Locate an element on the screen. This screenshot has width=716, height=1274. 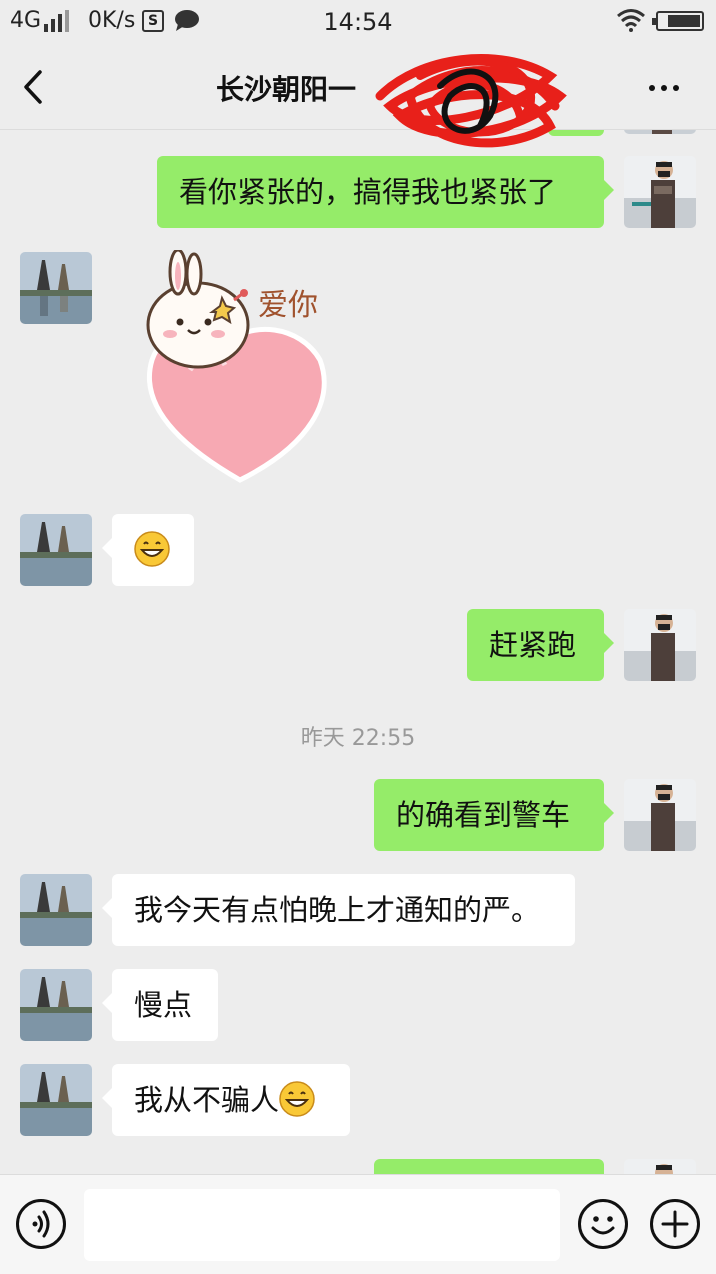
sticker-caption: 爱你 is located at coordinates (288, 305).